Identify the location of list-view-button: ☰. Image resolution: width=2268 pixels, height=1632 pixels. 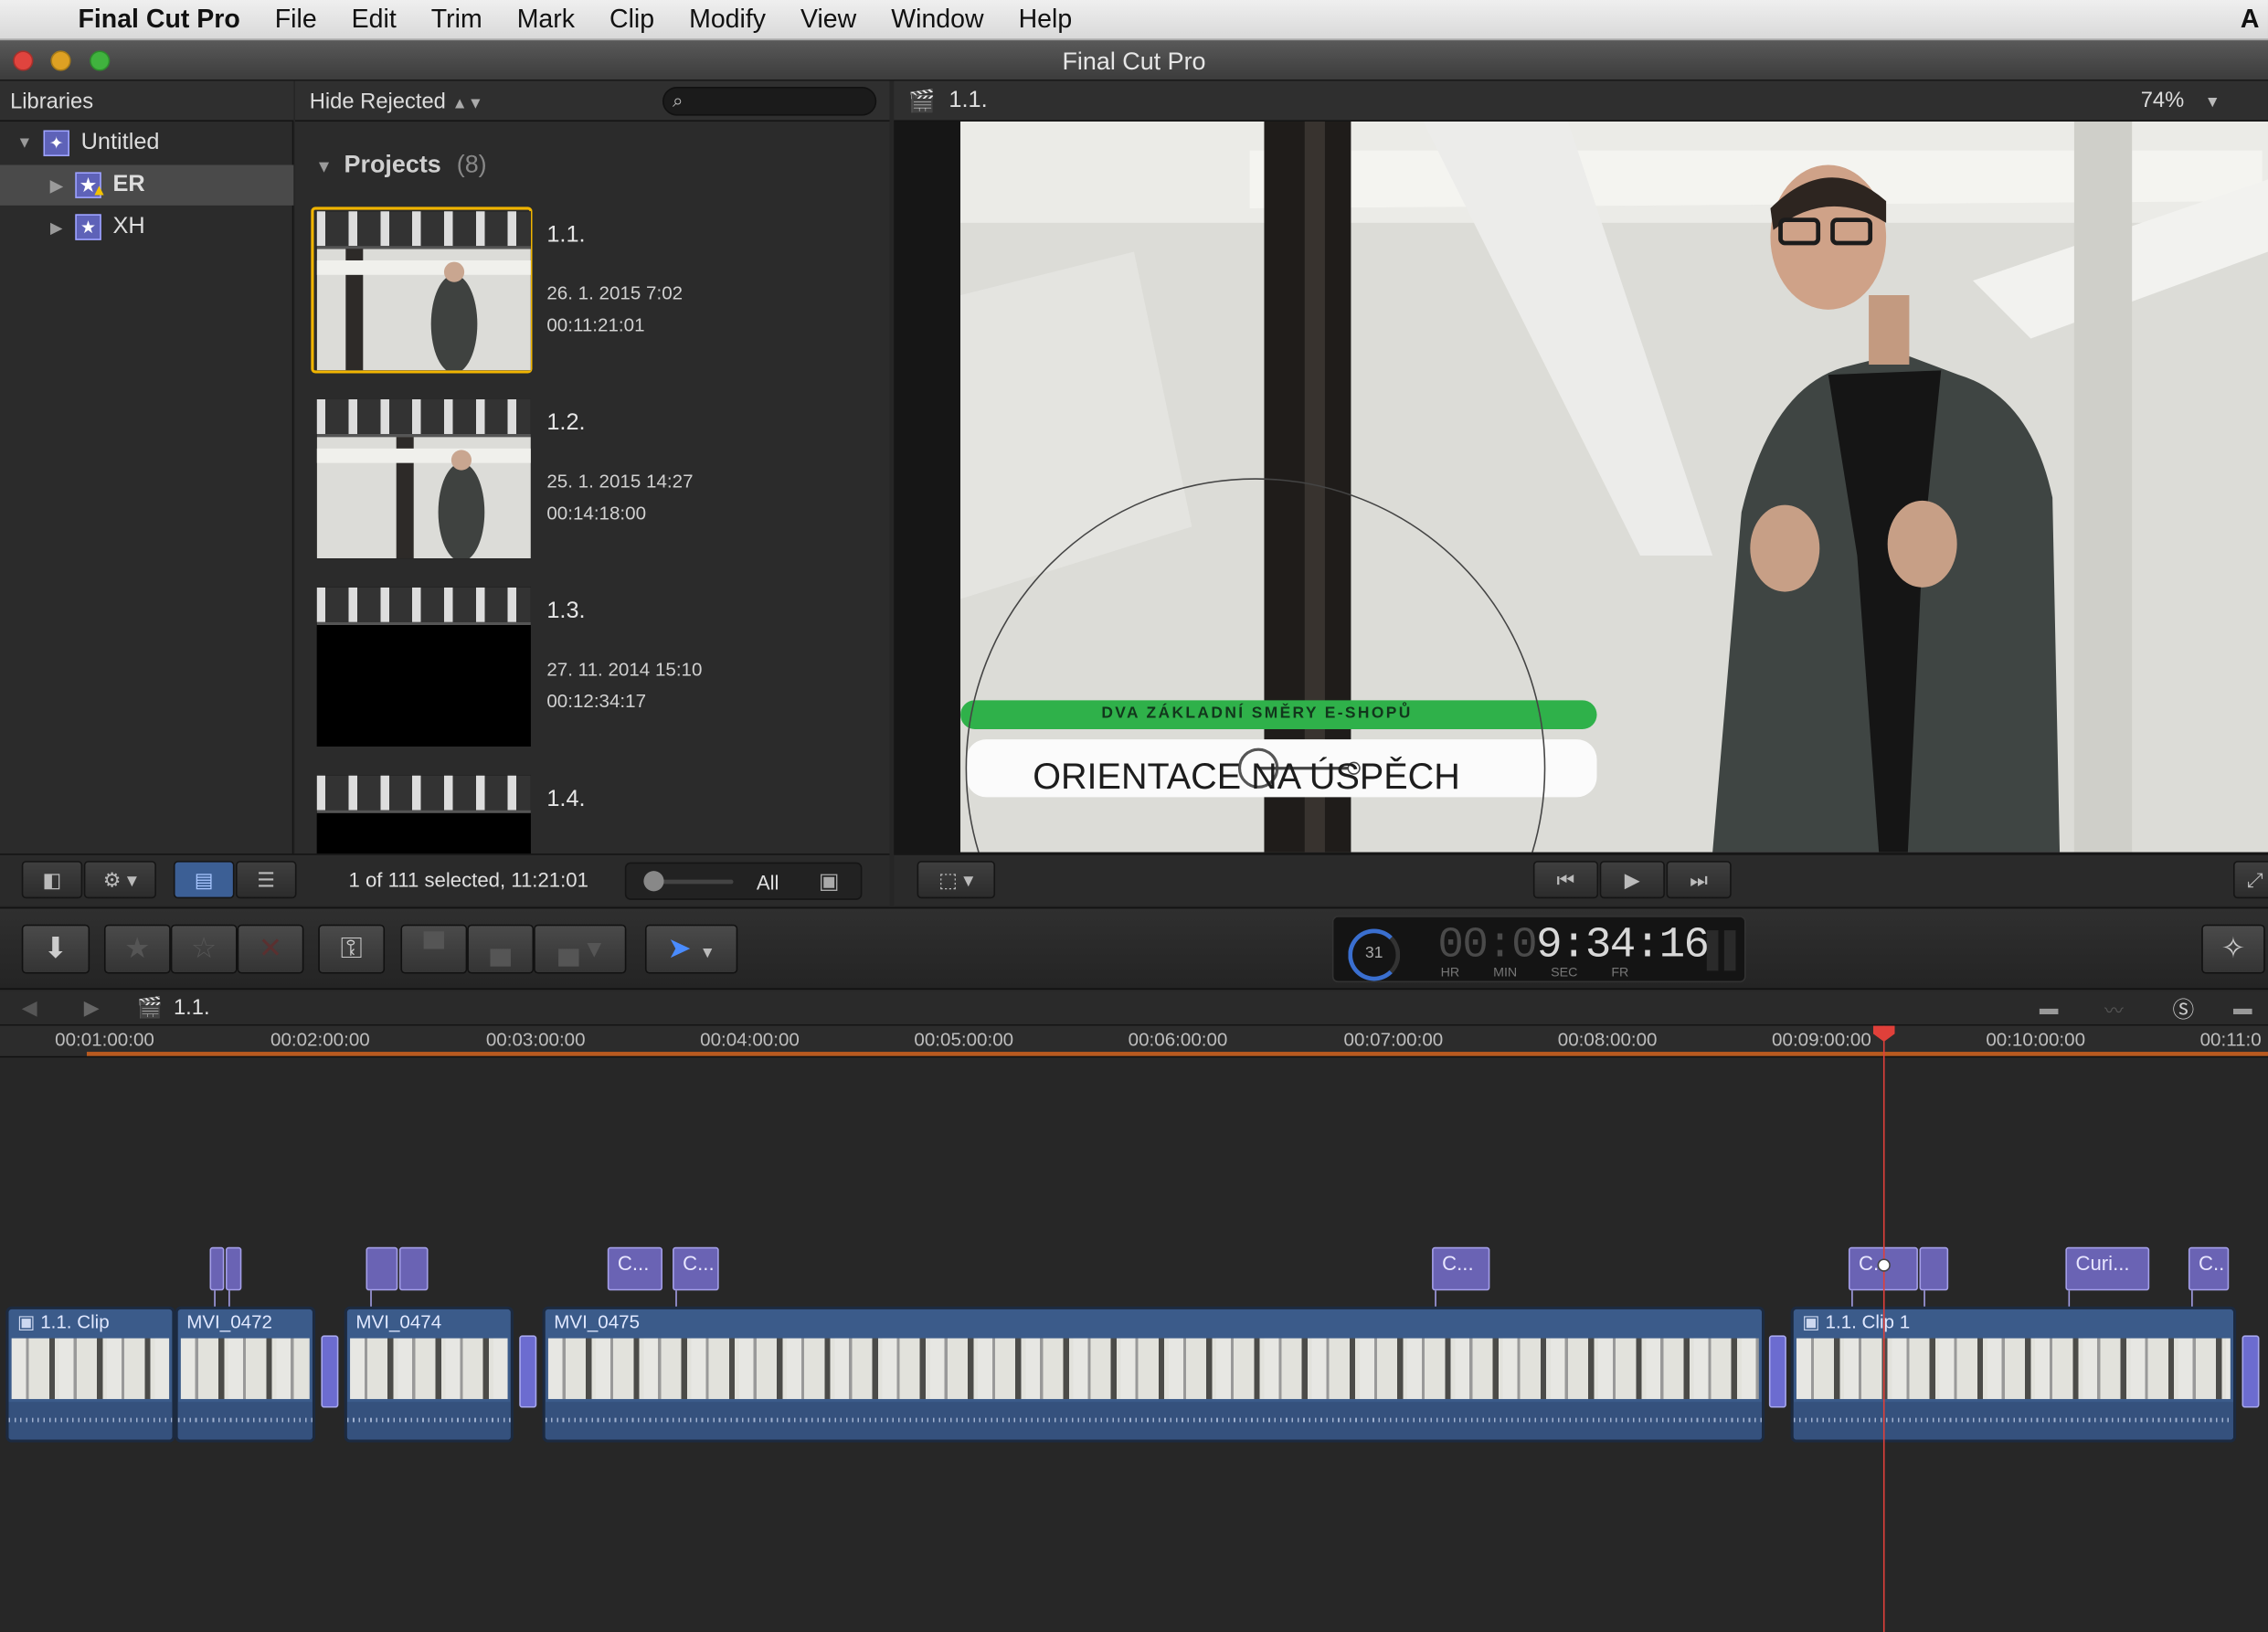
(266, 880).